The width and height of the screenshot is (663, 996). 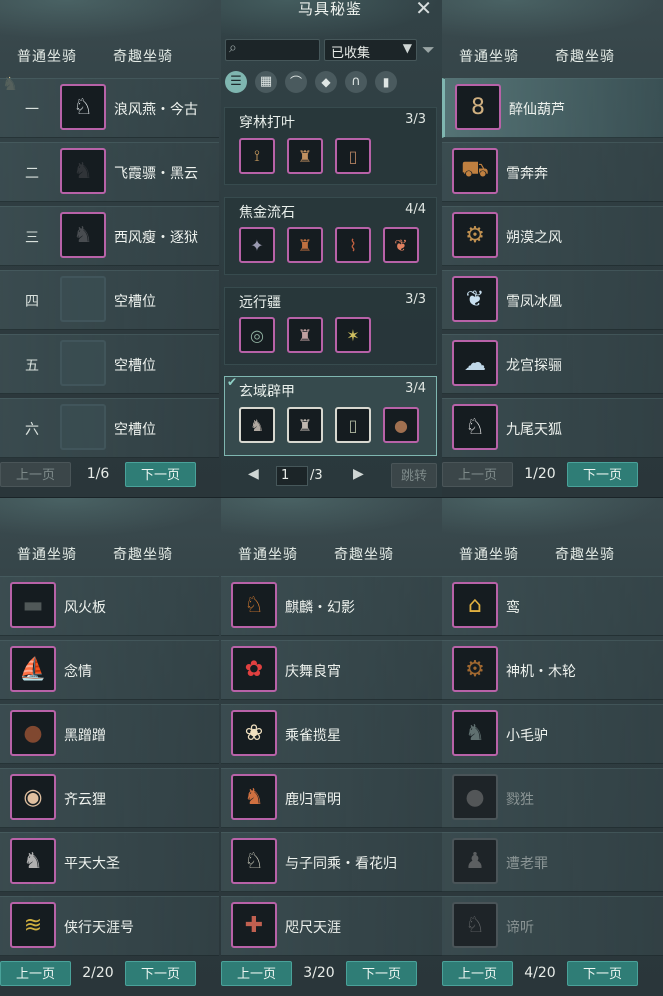 What do you see at coordinates (257, 156) in the screenshot?
I see `bridle-item-icon: ⟟` at bounding box center [257, 156].